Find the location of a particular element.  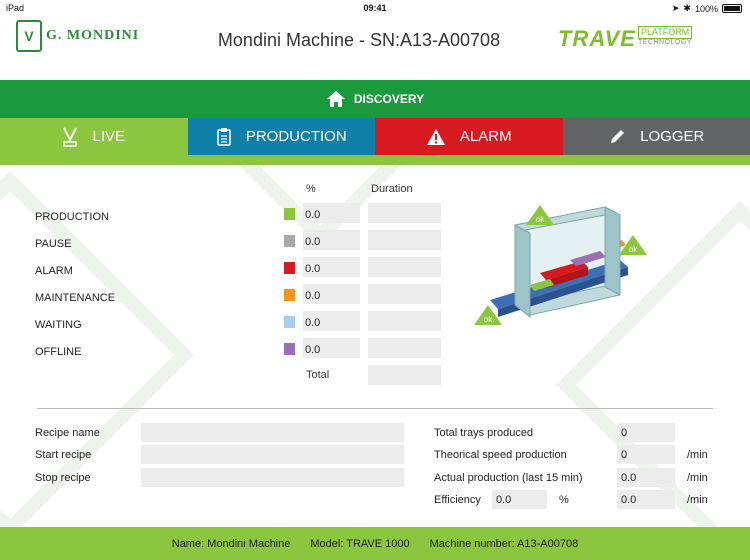

stop-recipe-value is located at coordinates (272, 477).